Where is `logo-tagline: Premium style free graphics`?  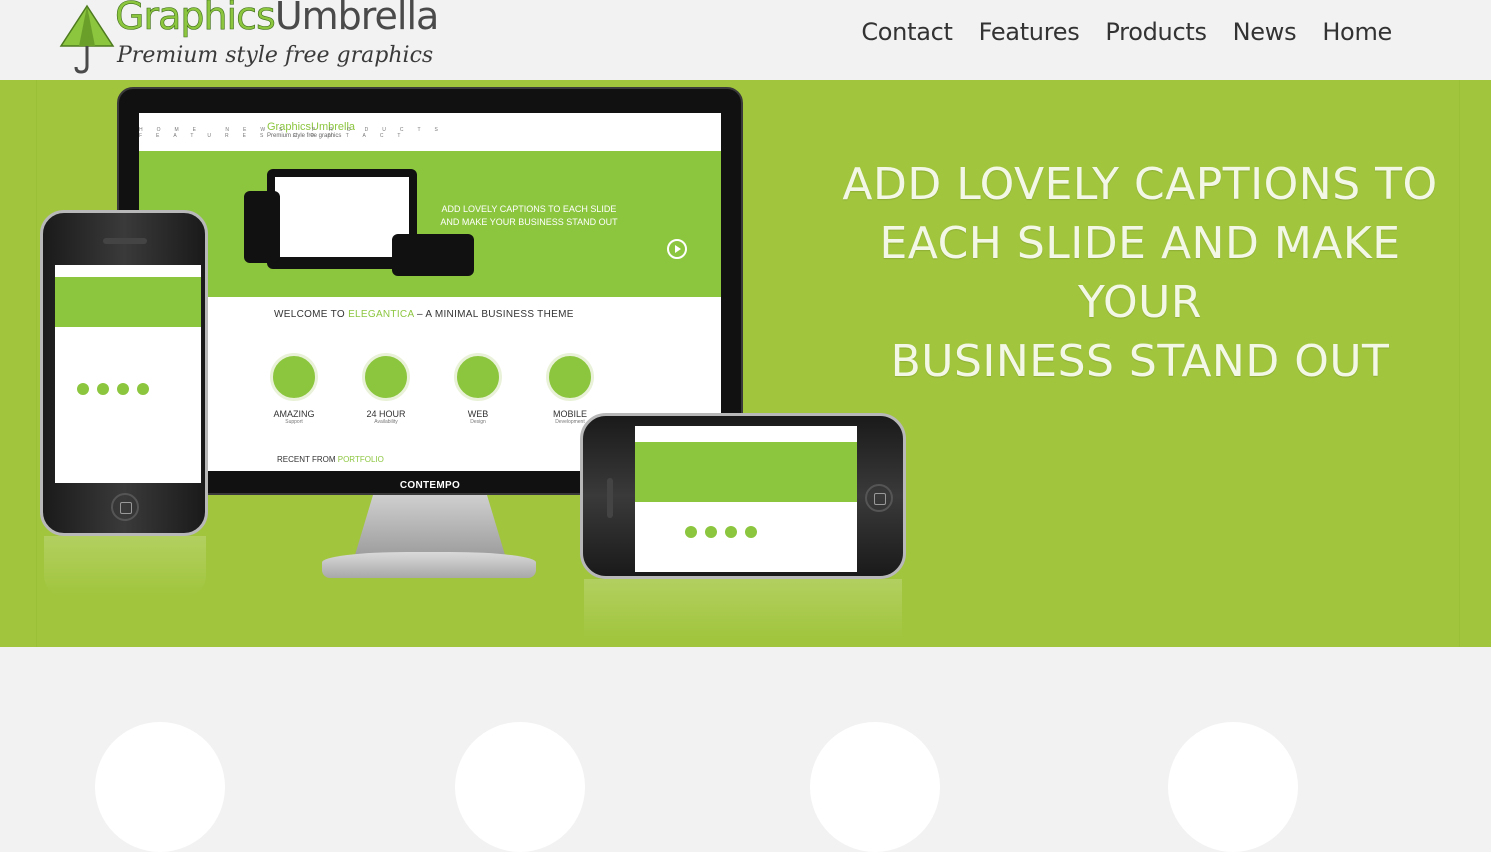
logo-tagline: Premium style free graphics is located at coordinates (275, 55).